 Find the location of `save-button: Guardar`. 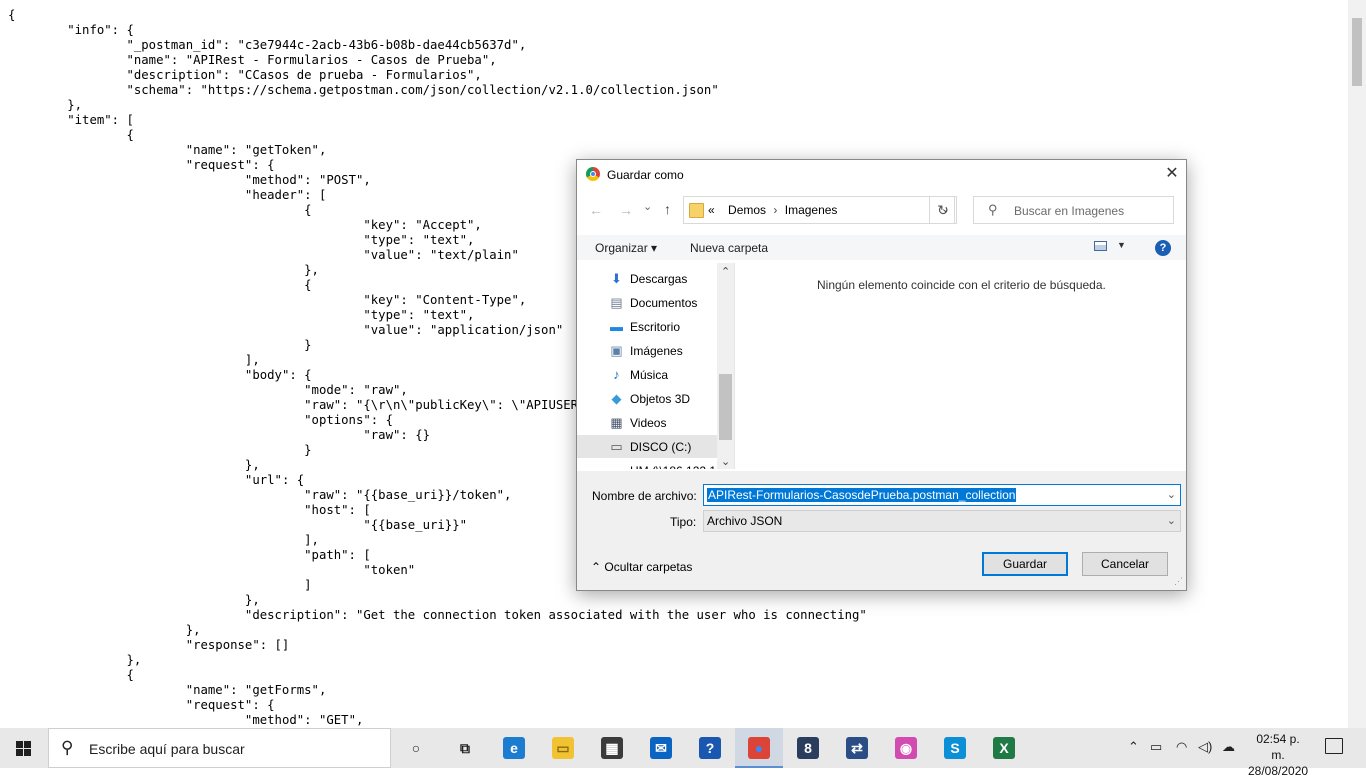

save-button: Guardar is located at coordinates (1025, 564).